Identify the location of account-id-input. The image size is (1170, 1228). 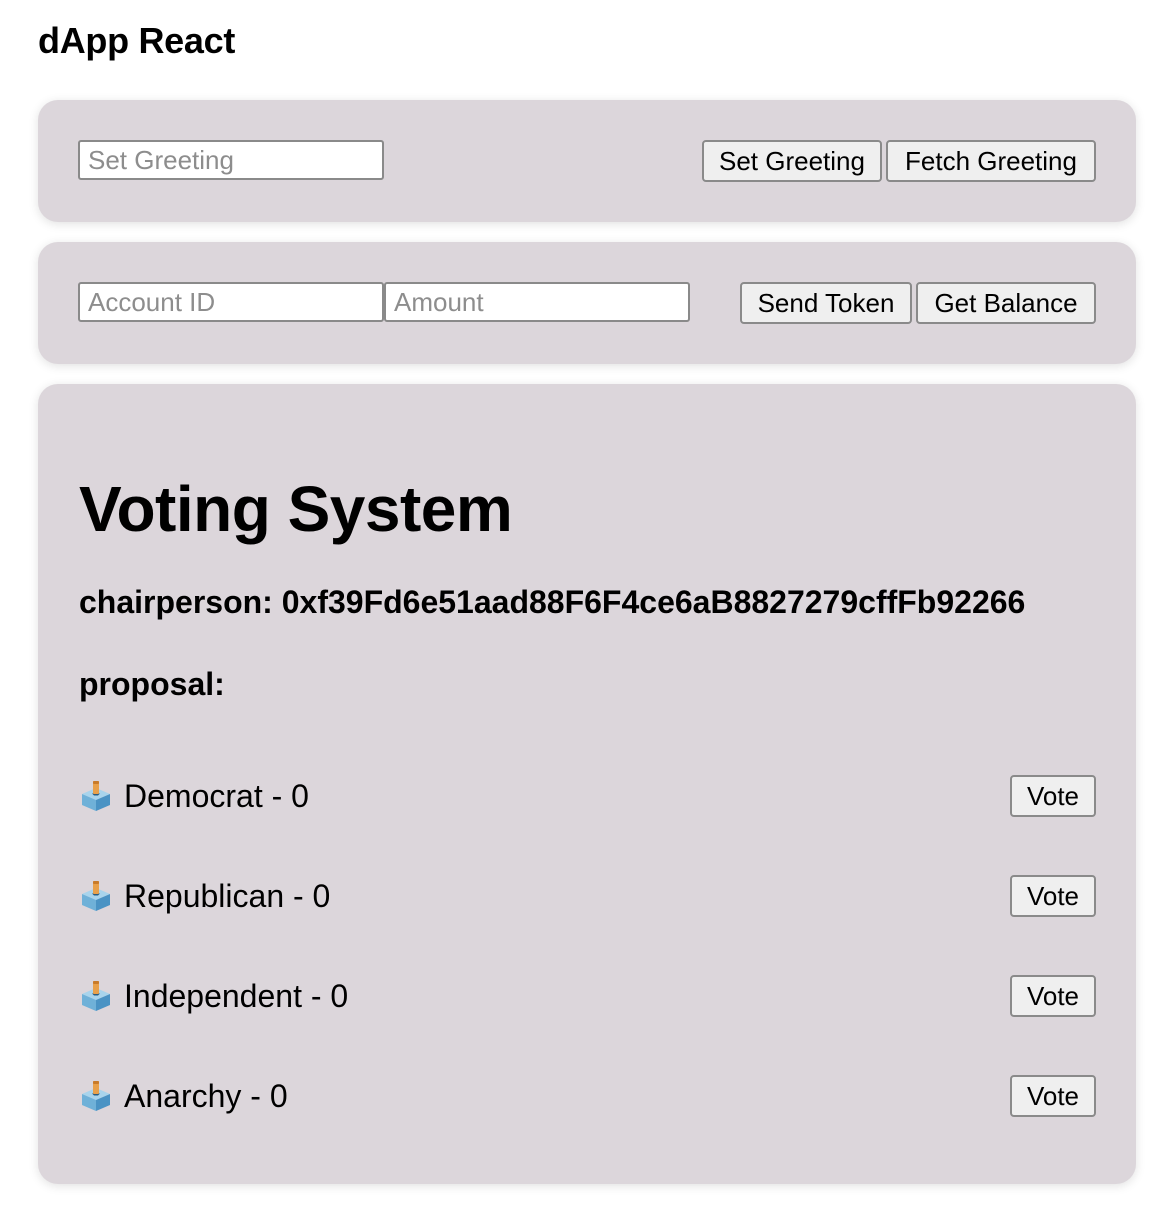
(231, 302).